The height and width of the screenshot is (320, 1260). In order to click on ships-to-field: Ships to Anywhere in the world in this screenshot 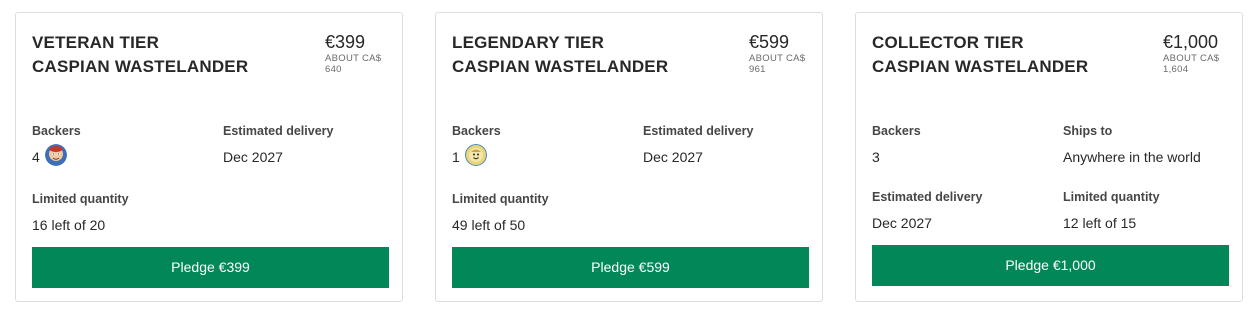, I will do `click(1132, 144)`.